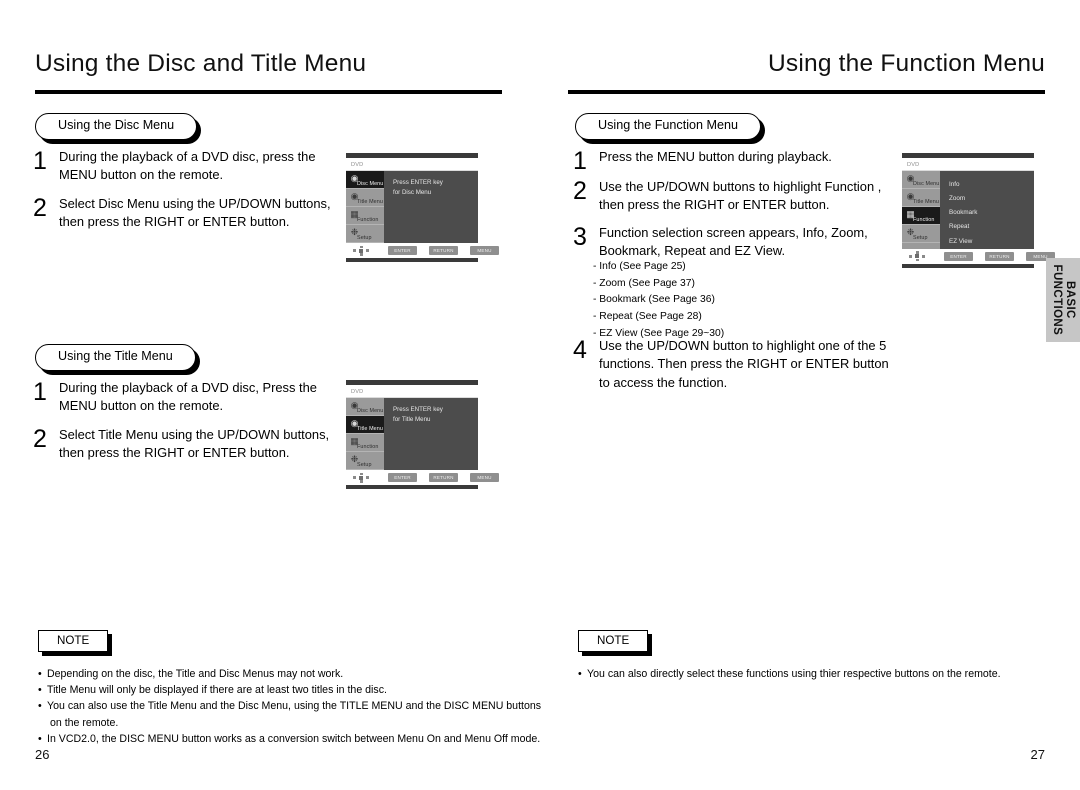  Describe the element at coordinates (268, 72) in the screenshot. I see `left-page-header: Using the Disc and Title Menu` at that location.